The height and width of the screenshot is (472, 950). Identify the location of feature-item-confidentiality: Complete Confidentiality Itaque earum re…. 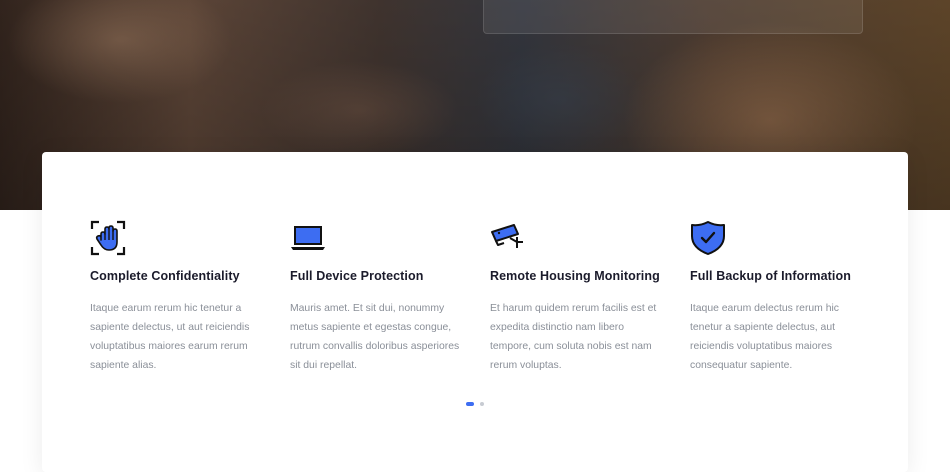
(175, 297).